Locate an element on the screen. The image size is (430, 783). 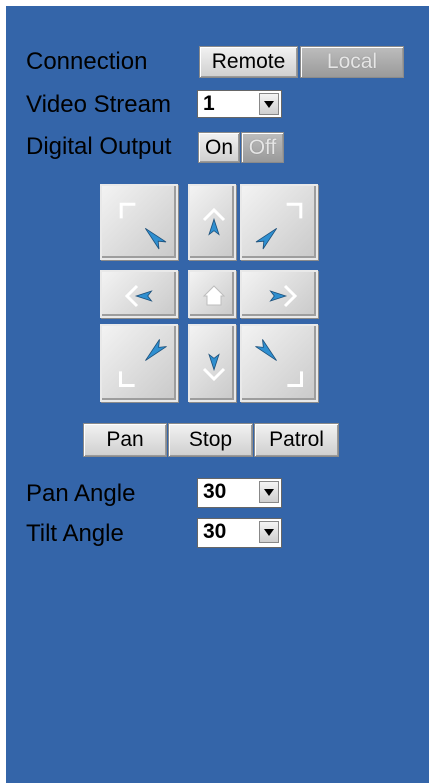
up-arrow-icon is located at coordinates (214, 221).